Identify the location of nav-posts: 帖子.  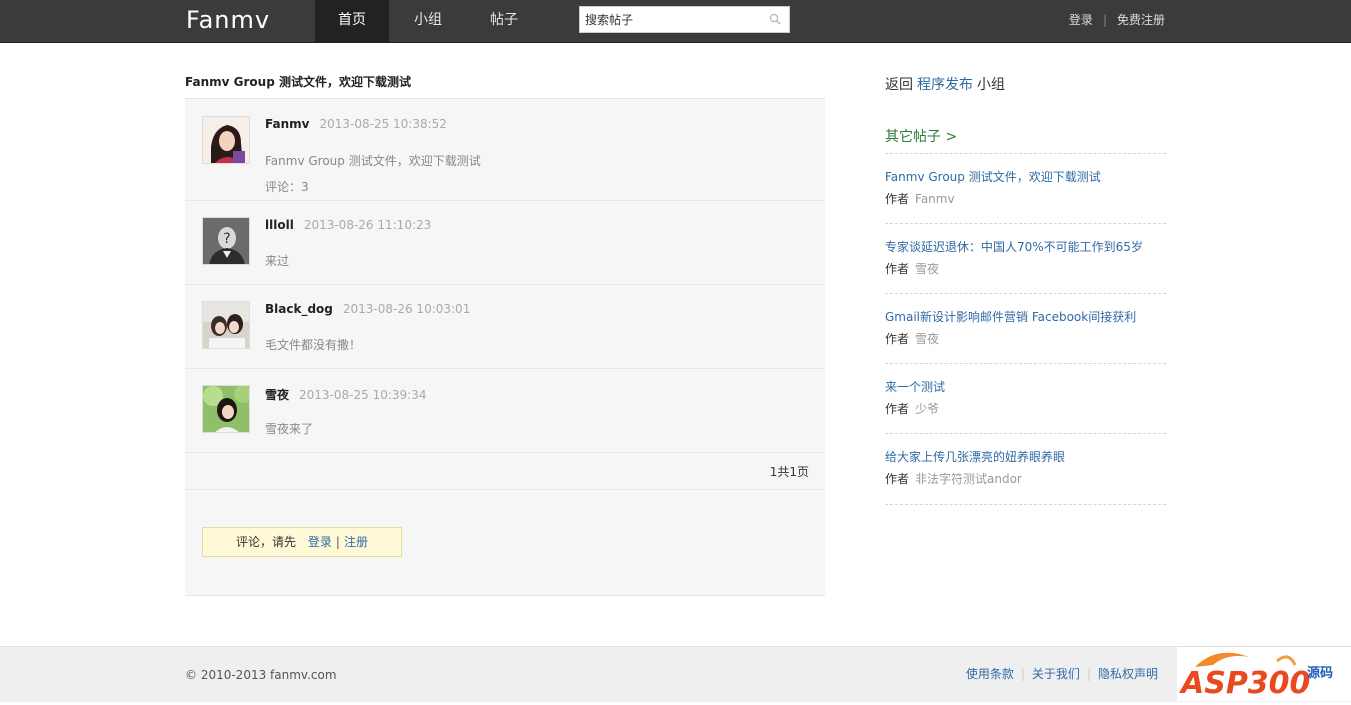
(504, 21).